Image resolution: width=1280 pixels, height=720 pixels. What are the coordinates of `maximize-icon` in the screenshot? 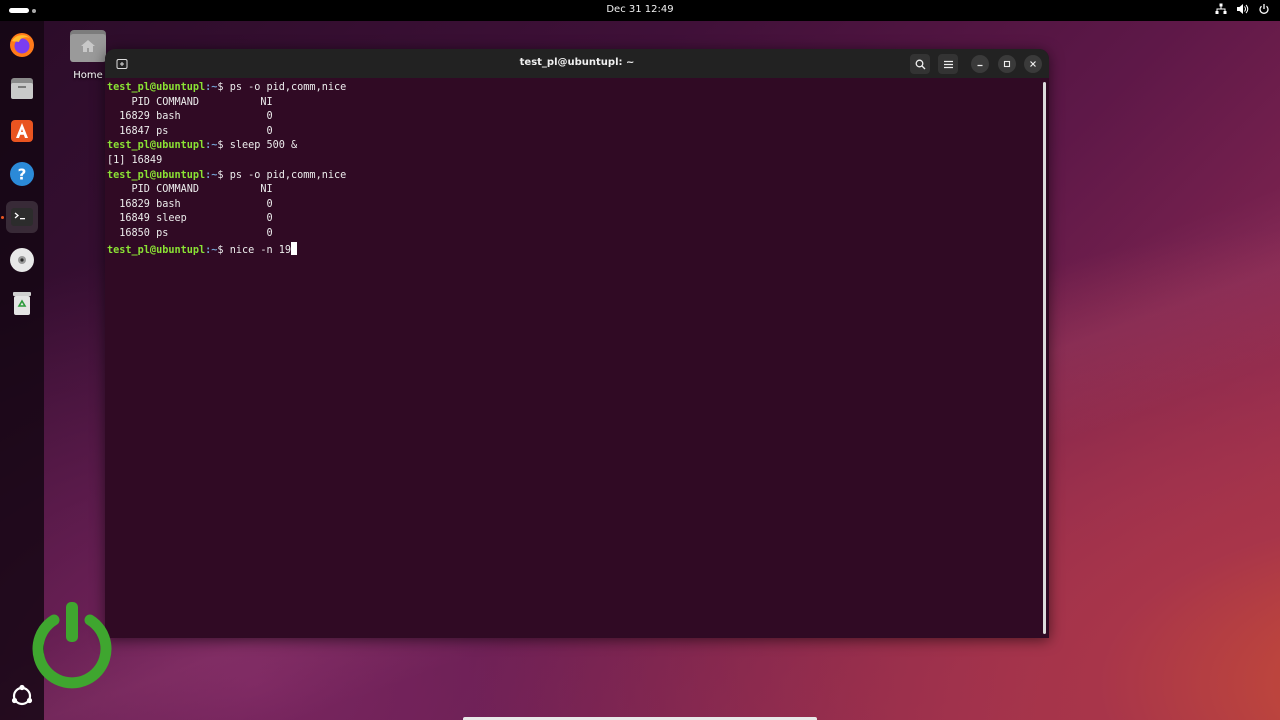 It's located at (1007, 64).